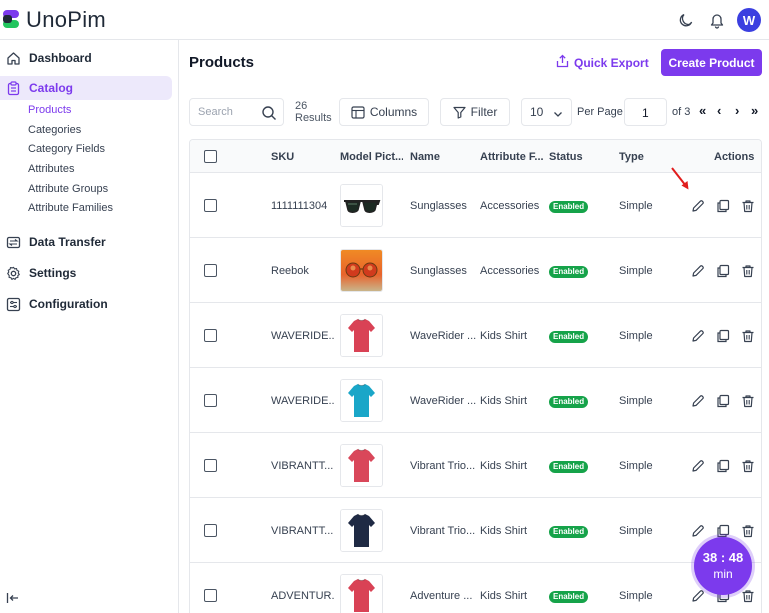  What do you see at coordinates (645, 112) in the screenshot?
I see `page-number-input: 1` at bounding box center [645, 112].